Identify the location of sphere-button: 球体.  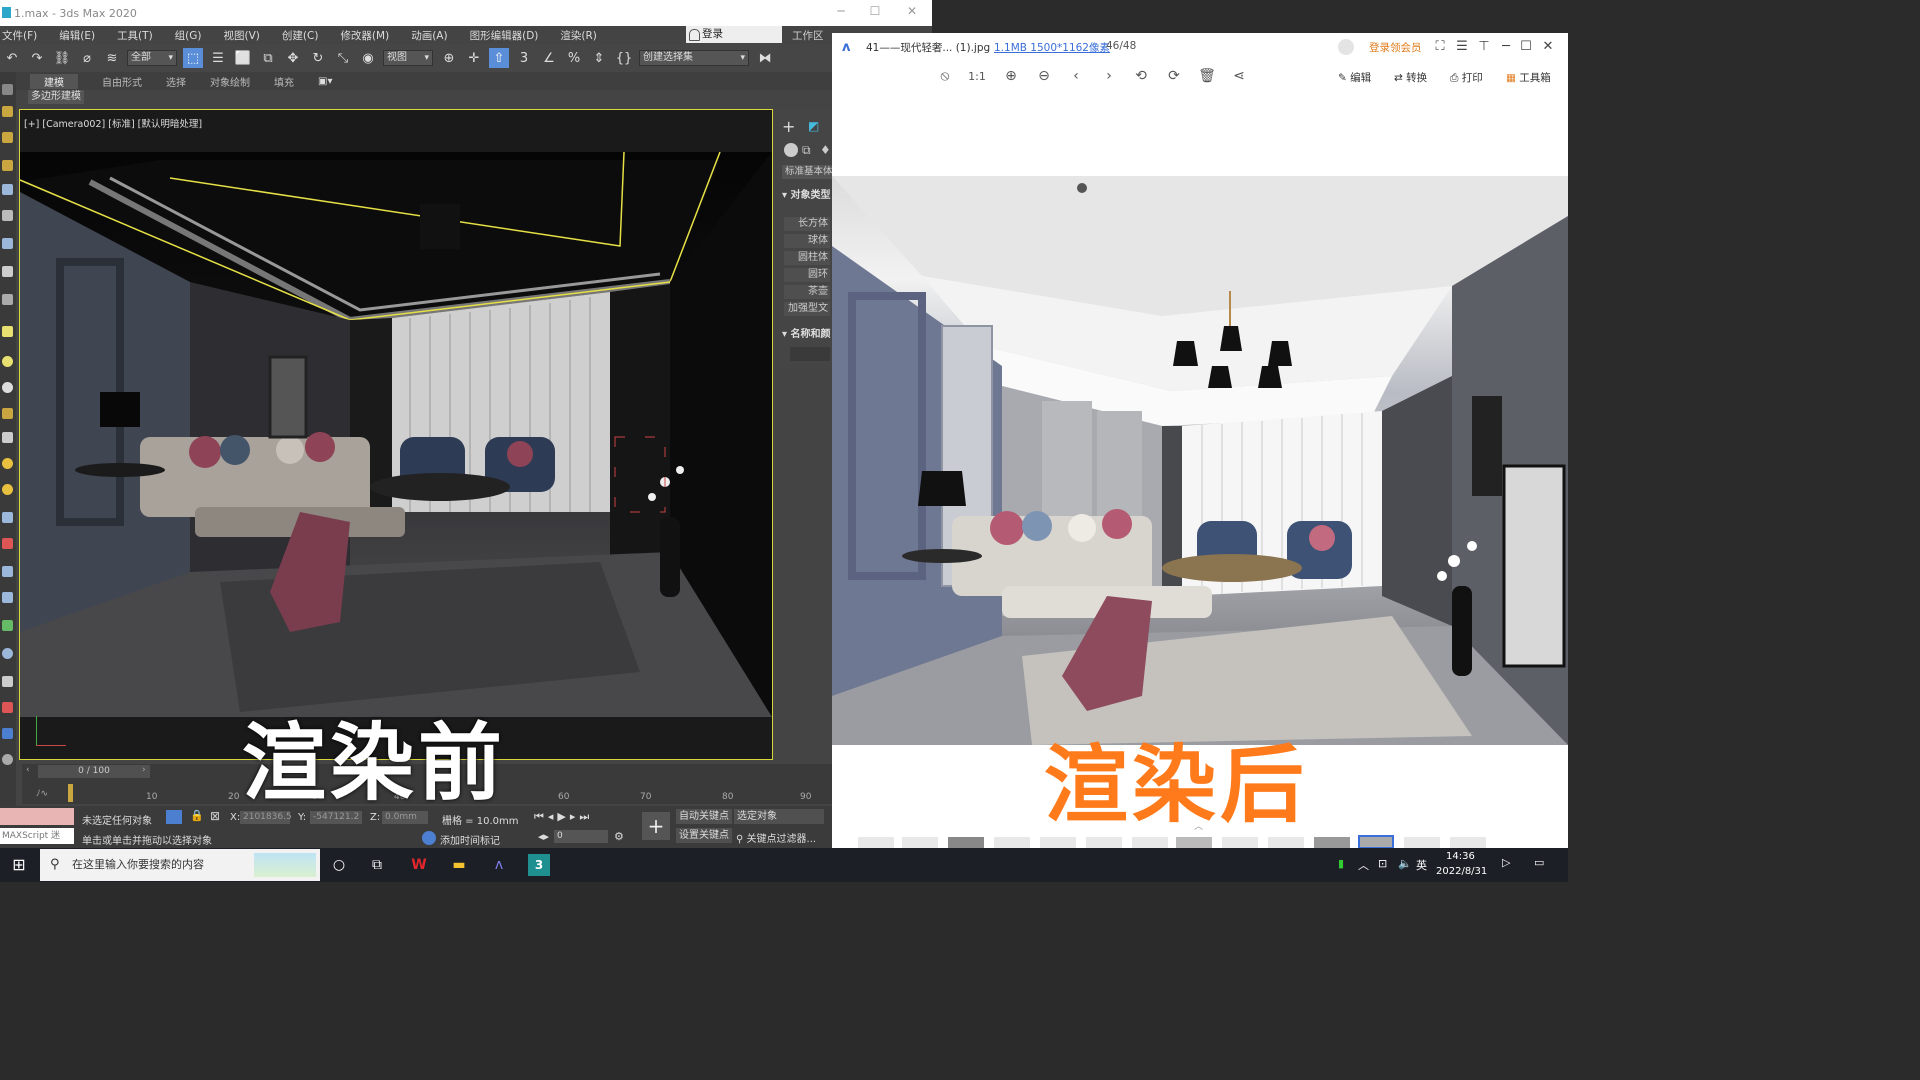
(807, 241).